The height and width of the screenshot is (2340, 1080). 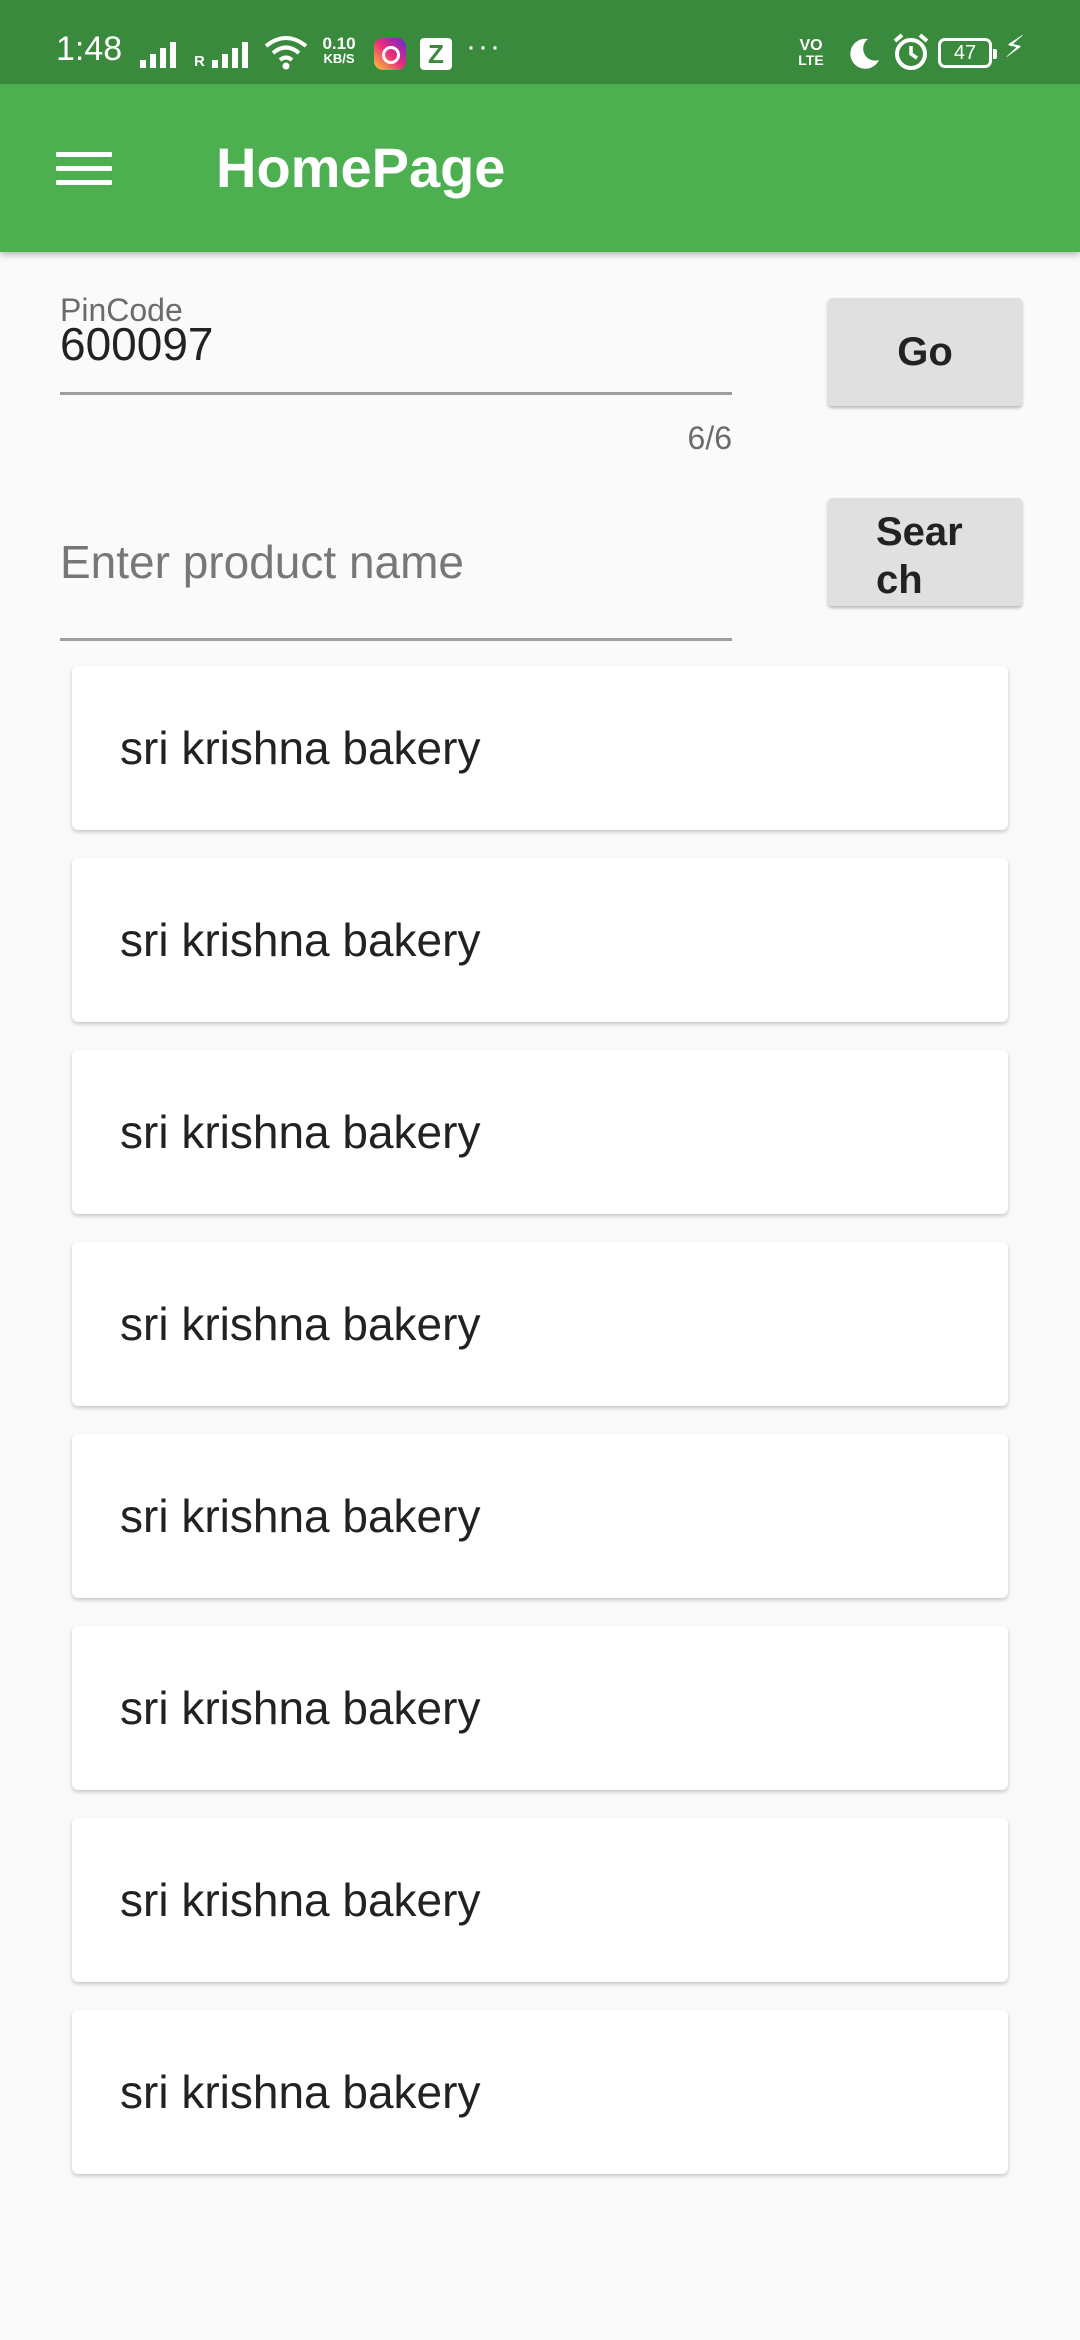 What do you see at coordinates (390, 54) in the screenshot?
I see `instagram-notification-icon` at bounding box center [390, 54].